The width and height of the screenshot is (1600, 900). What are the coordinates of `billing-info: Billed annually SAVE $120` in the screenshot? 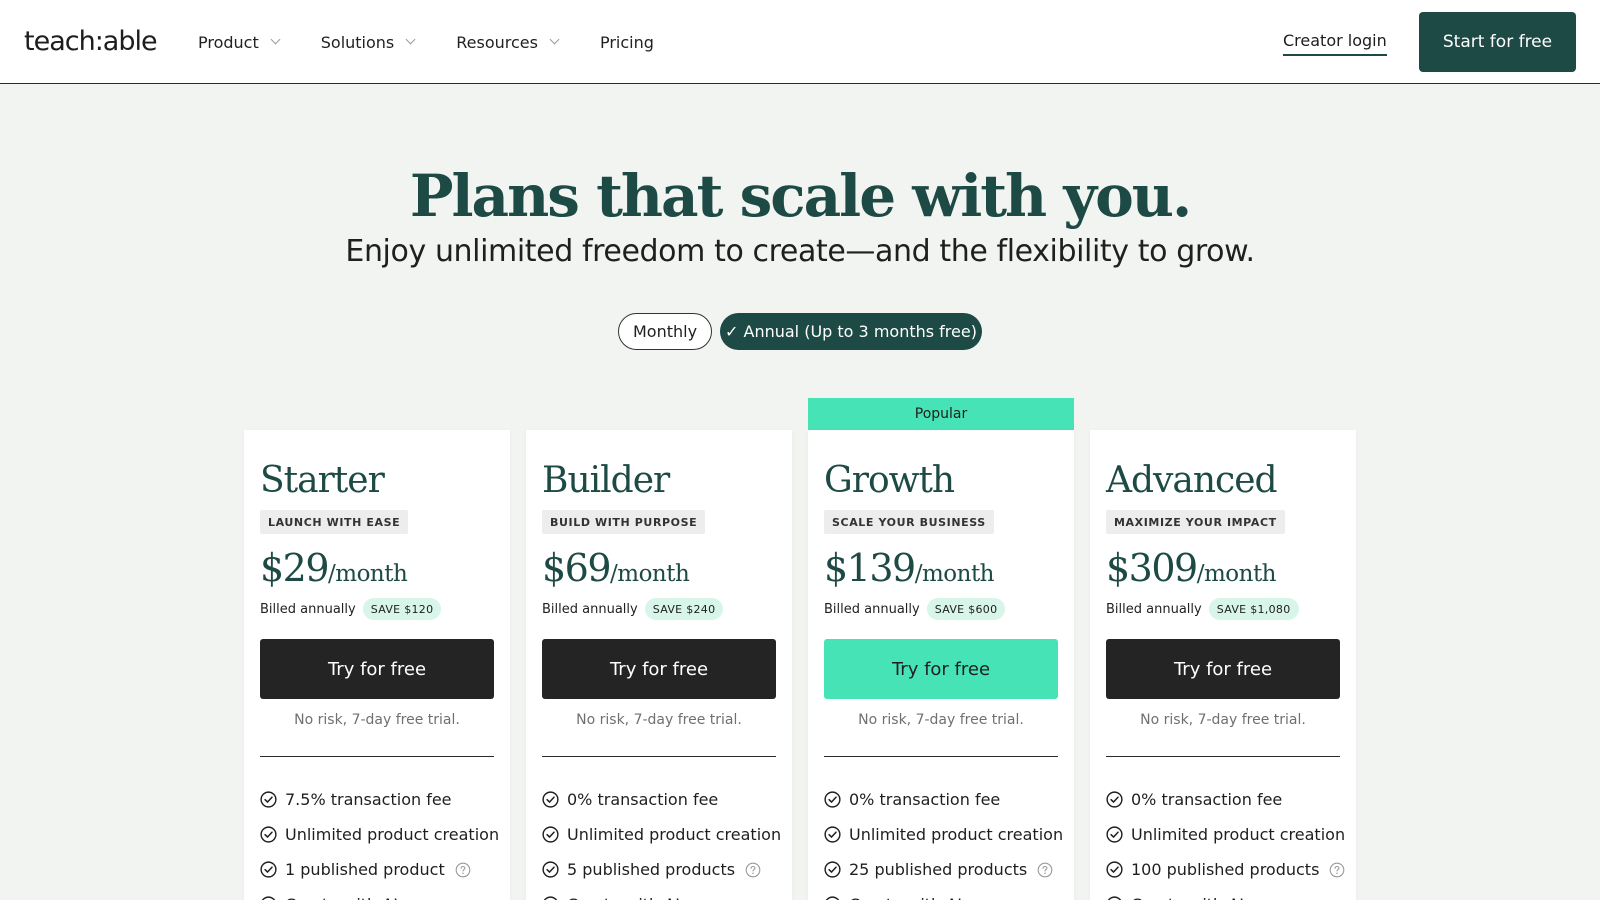 It's located at (351, 609).